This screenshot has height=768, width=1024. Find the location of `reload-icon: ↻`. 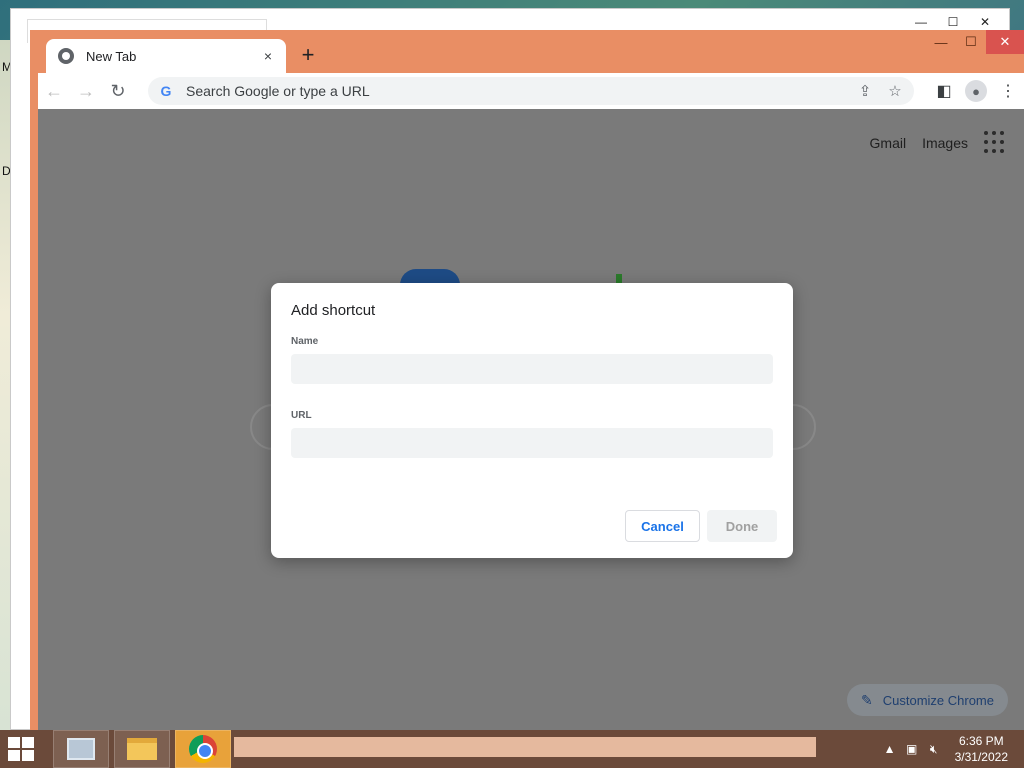

reload-icon: ↻ is located at coordinates (118, 91).